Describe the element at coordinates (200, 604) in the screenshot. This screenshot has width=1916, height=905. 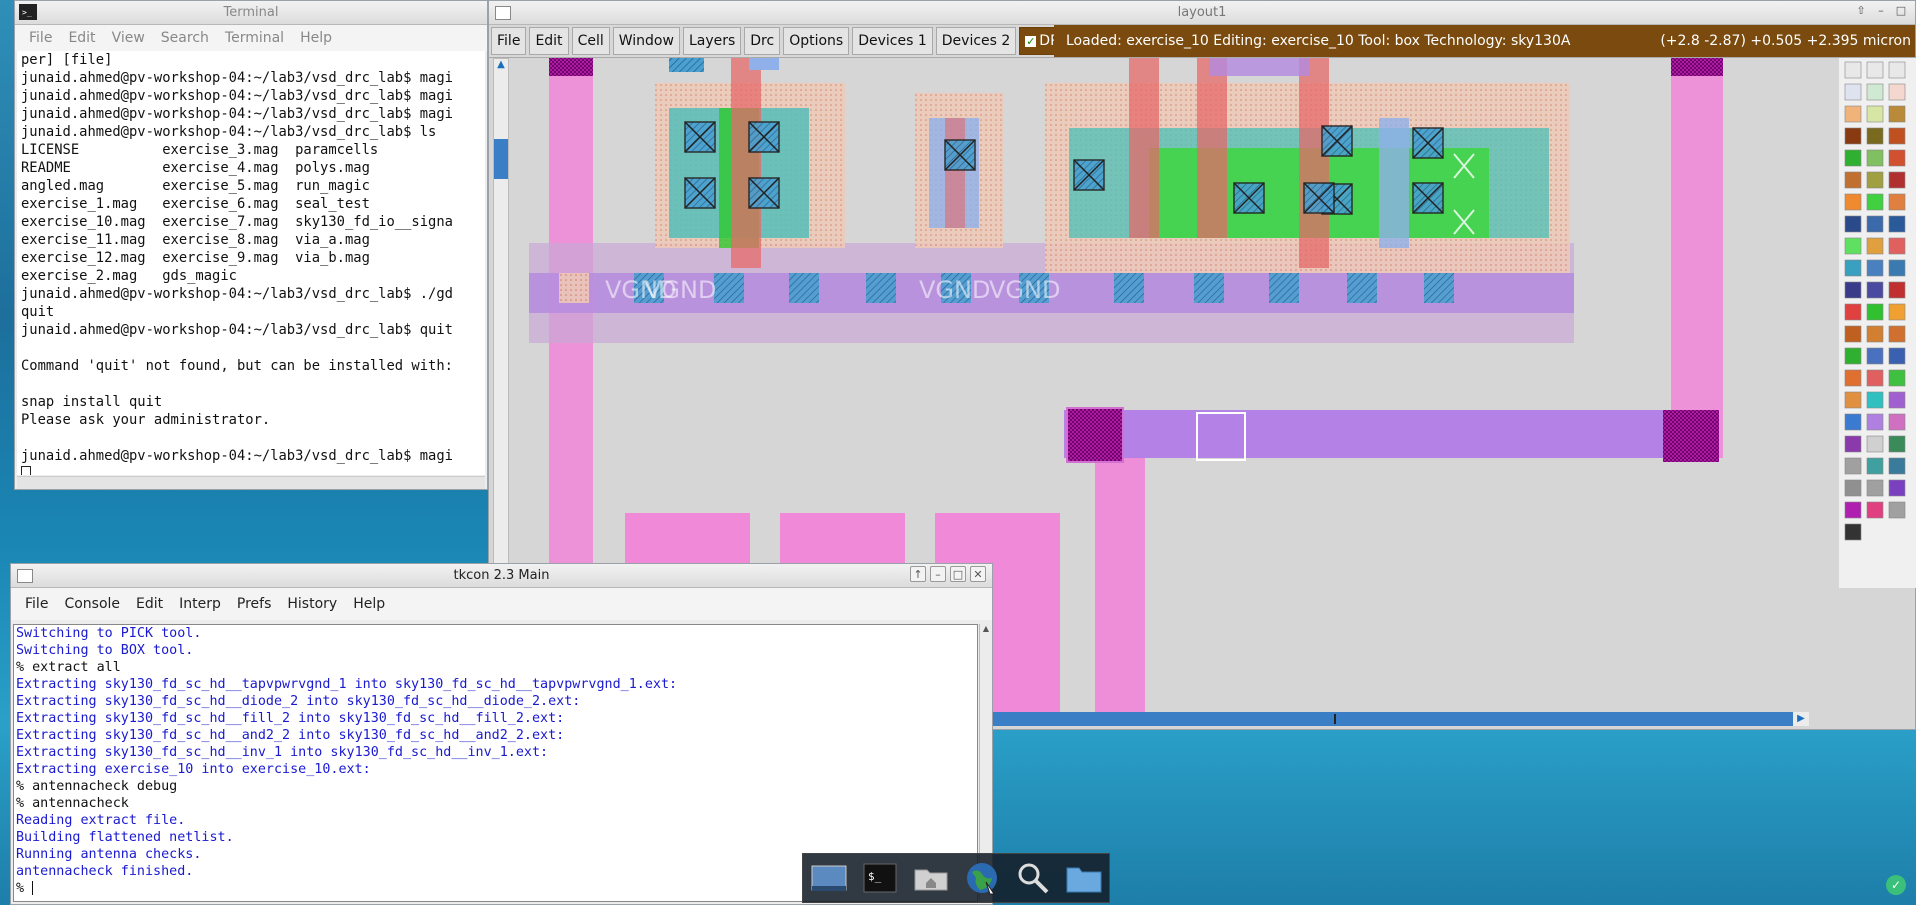
I see `tkcon-menu-interp: Interp` at that location.